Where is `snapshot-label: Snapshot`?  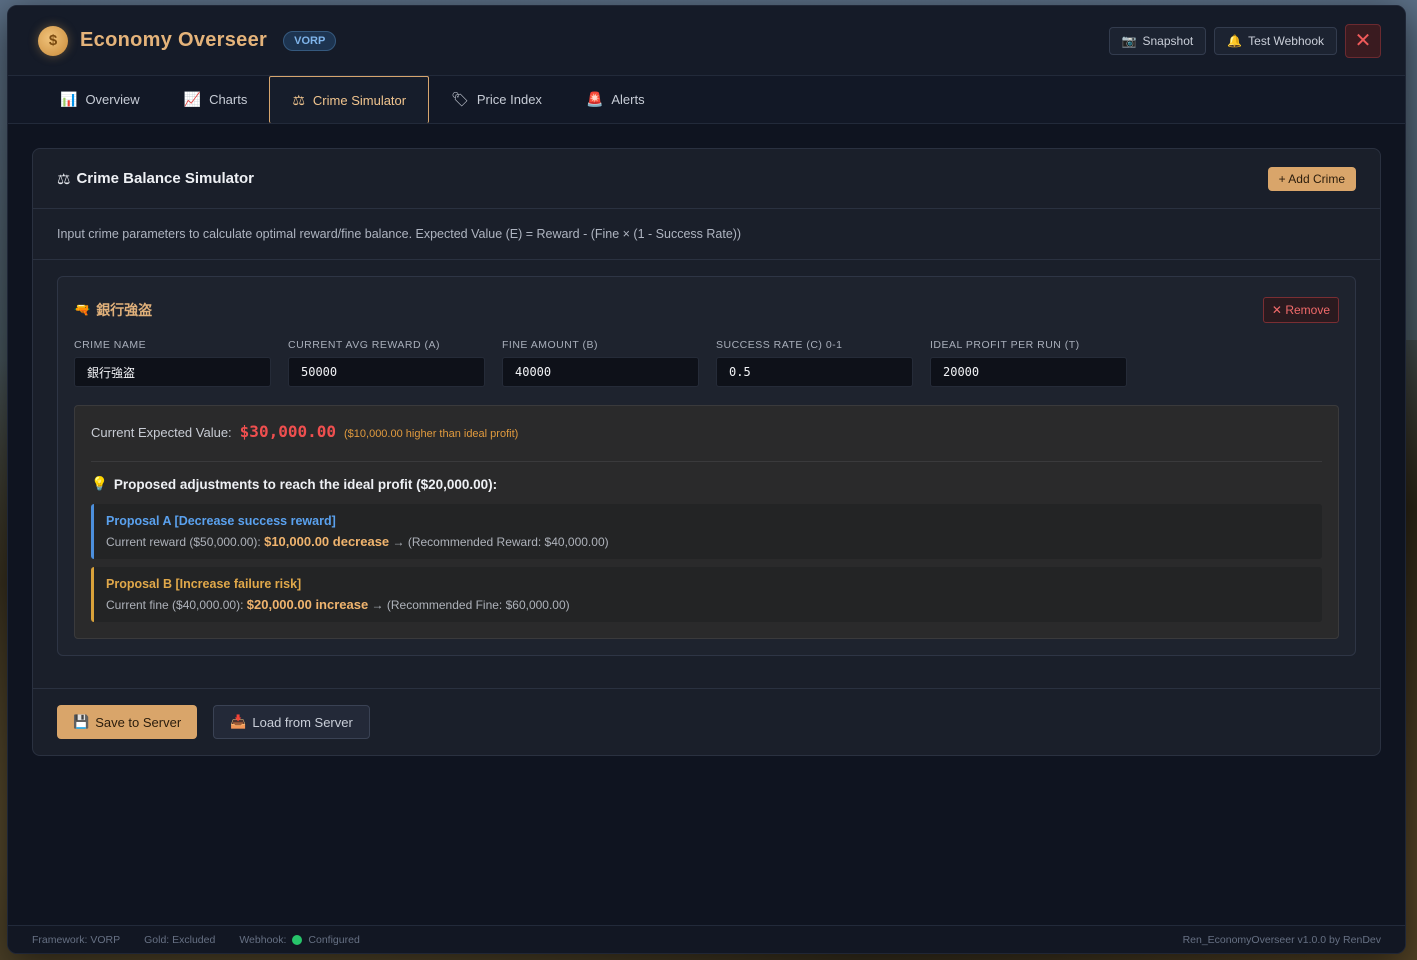 snapshot-label: Snapshot is located at coordinates (1168, 40).